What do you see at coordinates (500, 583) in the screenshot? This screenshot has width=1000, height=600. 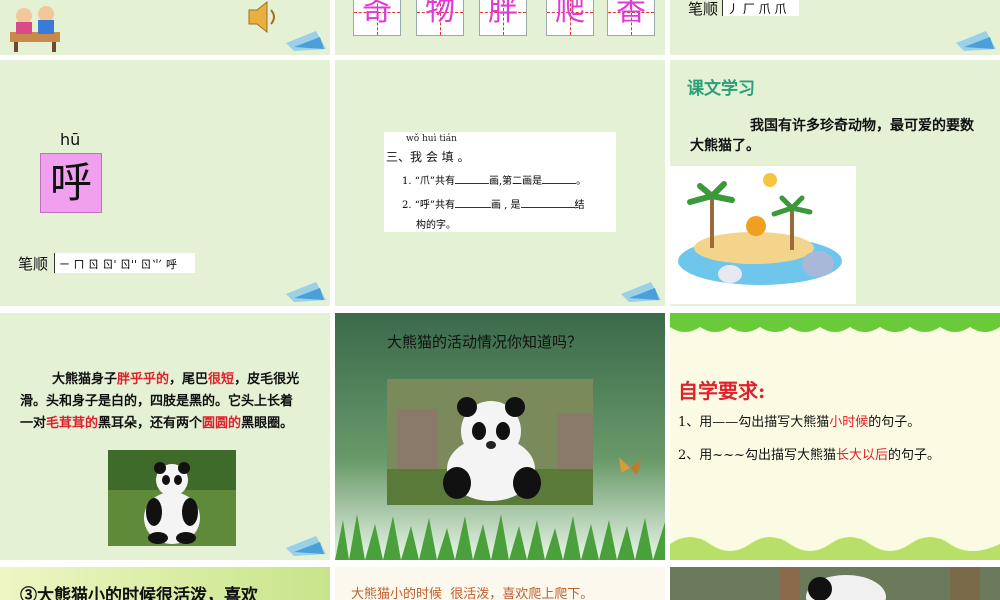 I see `slide-11: 大熊猫小的时候 很活泼，喜欢爬上爬下。` at bounding box center [500, 583].